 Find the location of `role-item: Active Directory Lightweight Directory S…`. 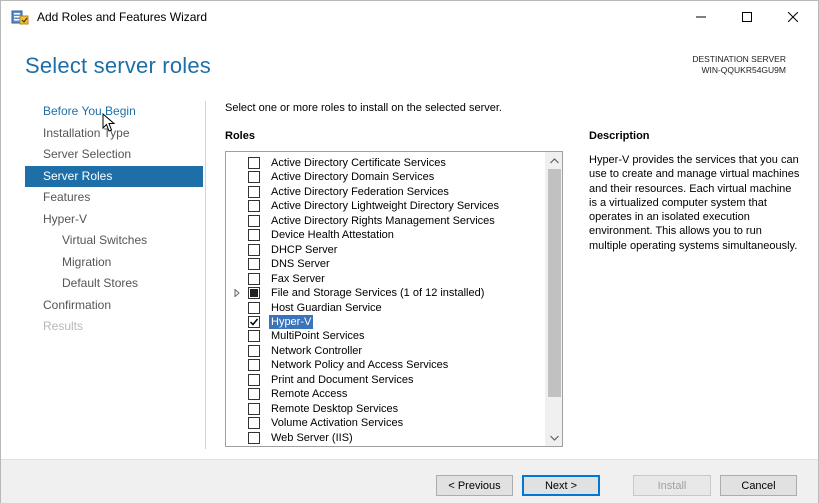

role-item: Active Directory Lightweight Directory S… is located at coordinates (385, 206).